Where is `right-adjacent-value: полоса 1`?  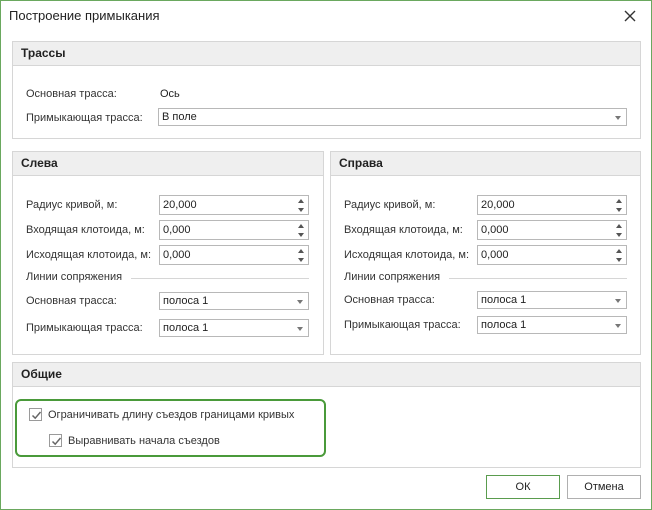
right-adjacent-value: полоса 1 is located at coordinates (504, 325).